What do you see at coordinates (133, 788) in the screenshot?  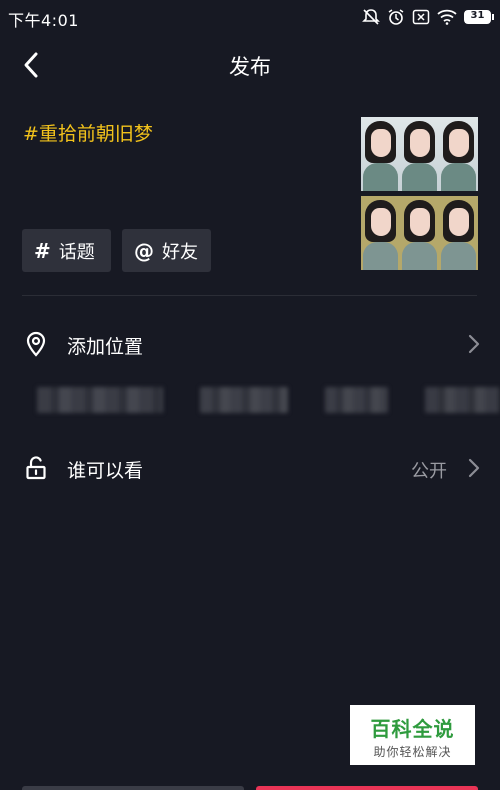 I see `draft-button` at bounding box center [133, 788].